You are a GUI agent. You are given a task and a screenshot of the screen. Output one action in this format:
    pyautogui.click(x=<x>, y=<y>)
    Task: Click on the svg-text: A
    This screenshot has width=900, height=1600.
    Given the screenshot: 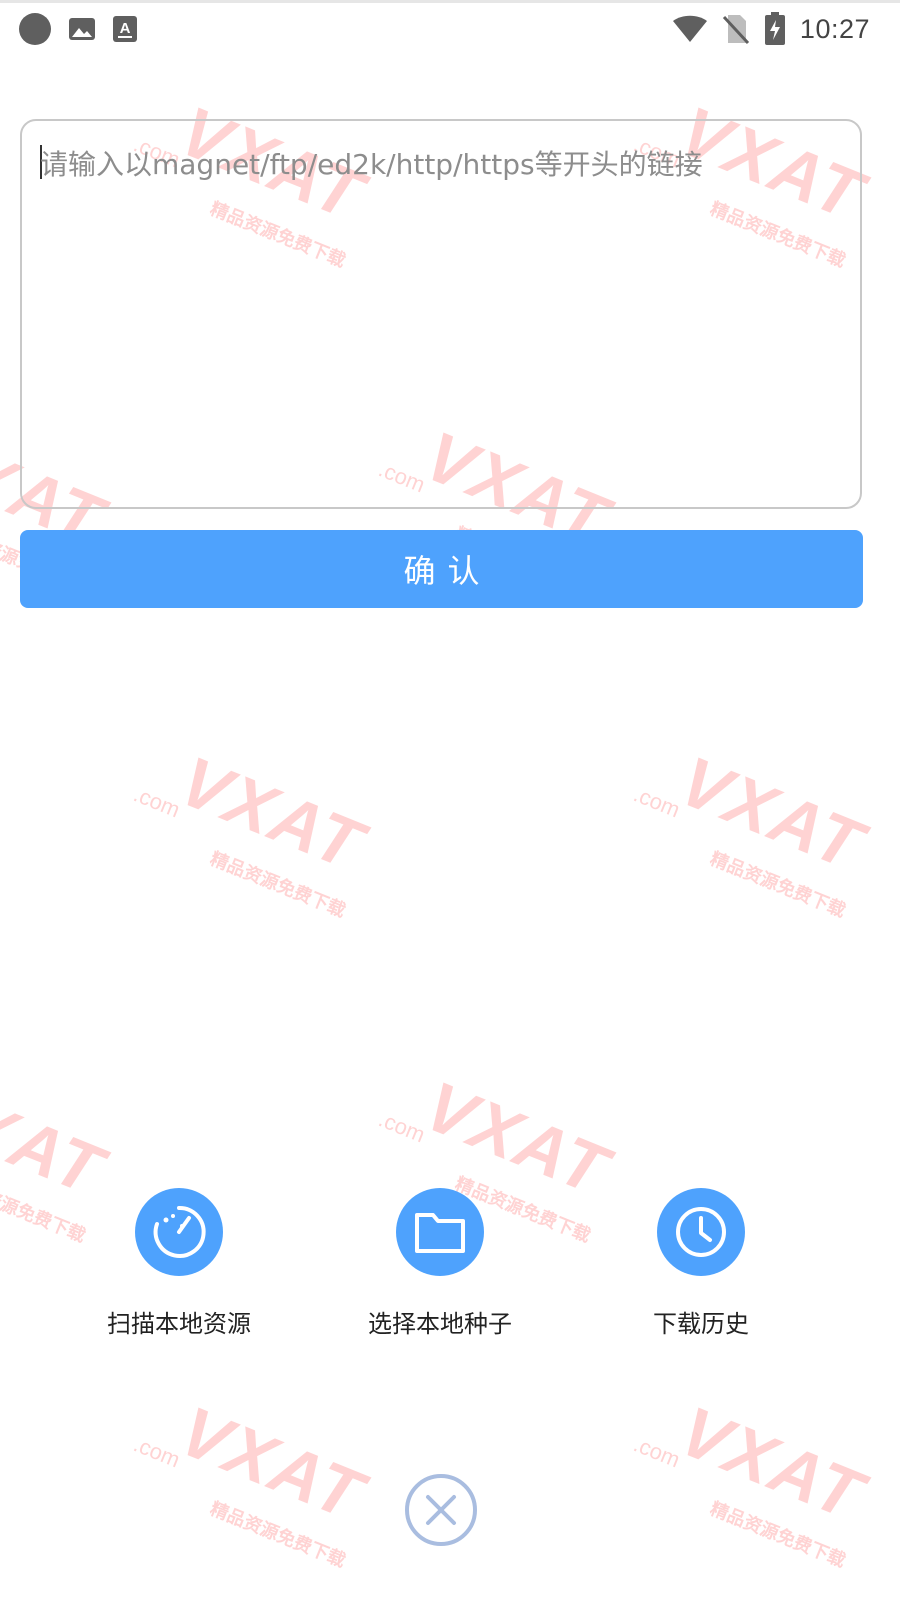 What is the action you would take?
    pyautogui.click(x=125, y=28)
    